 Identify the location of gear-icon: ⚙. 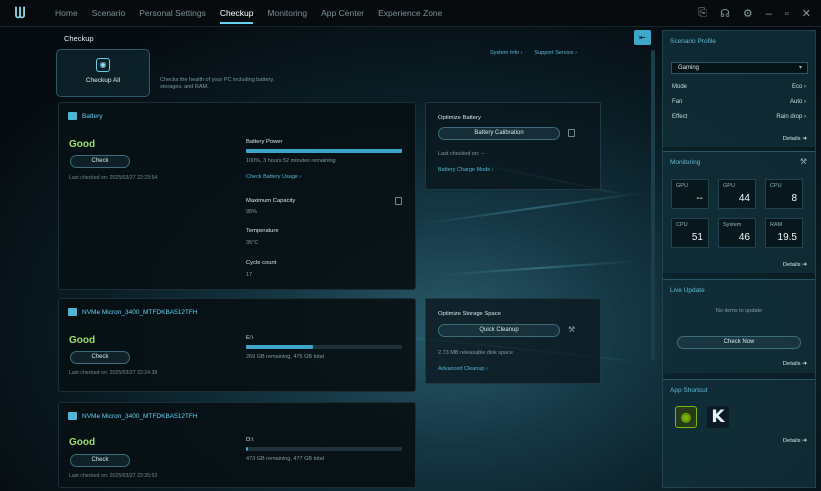
(748, 13).